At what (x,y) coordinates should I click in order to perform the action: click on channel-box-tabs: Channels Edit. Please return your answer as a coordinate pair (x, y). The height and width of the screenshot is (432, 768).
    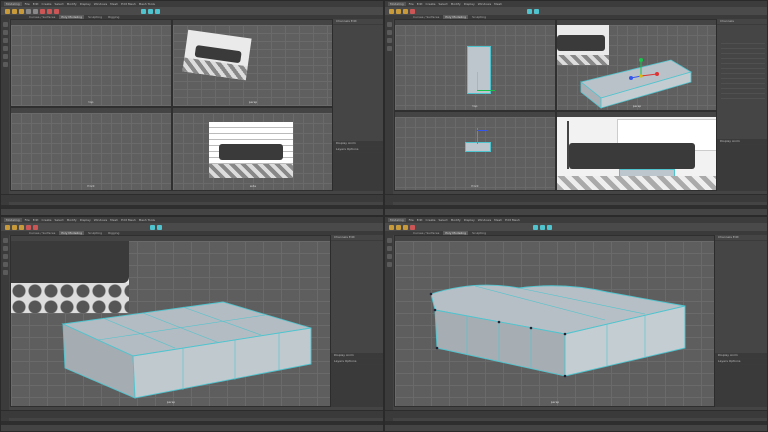
    Looking at the image, I should click on (357, 238).